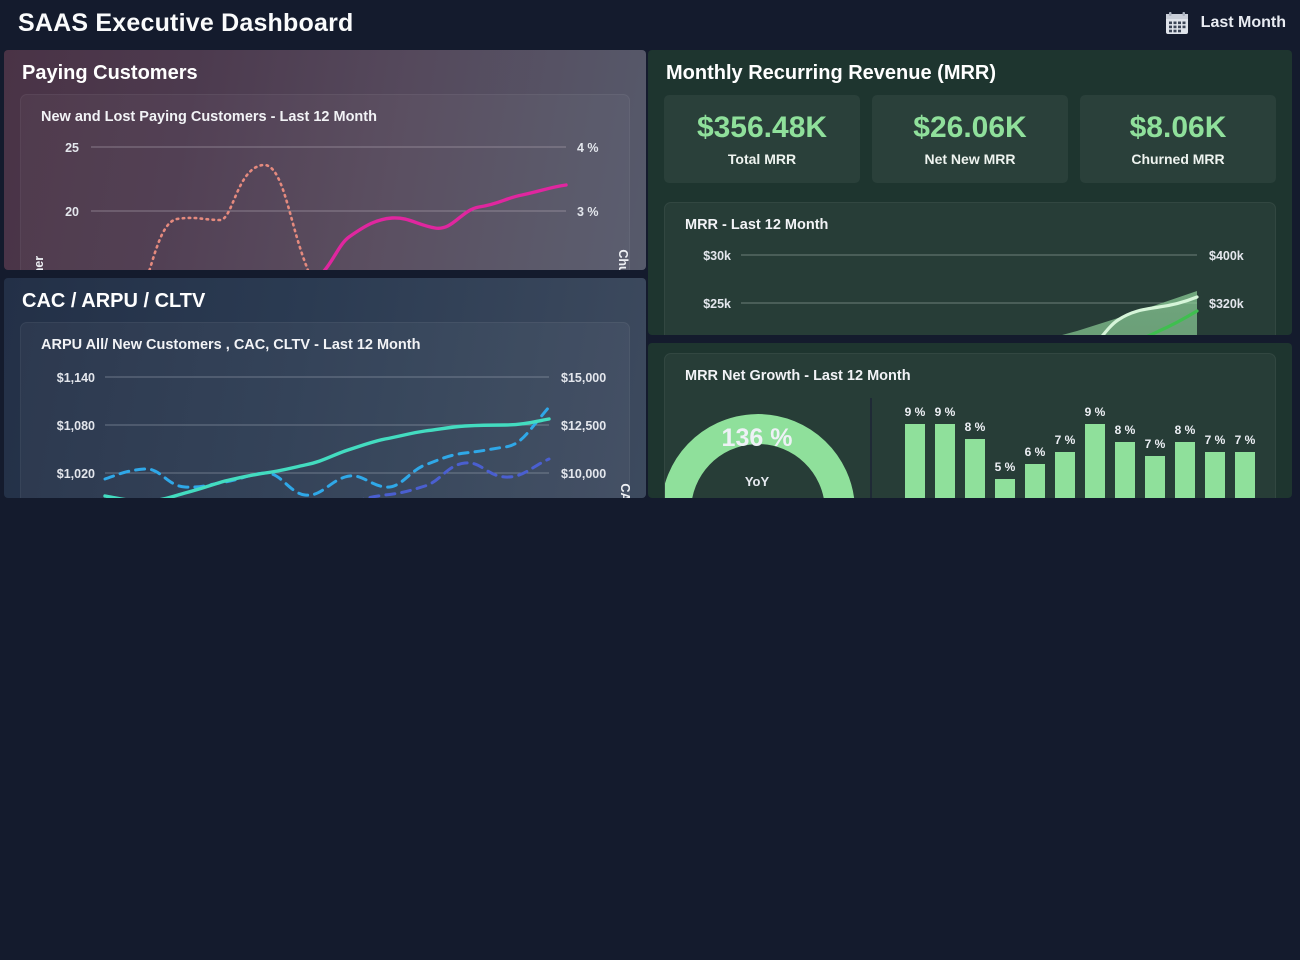 This screenshot has width=1300, height=960. Describe the element at coordinates (970, 159) in the screenshot. I see `kpi-label-net-new-mrr: Net New MRR` at that location.